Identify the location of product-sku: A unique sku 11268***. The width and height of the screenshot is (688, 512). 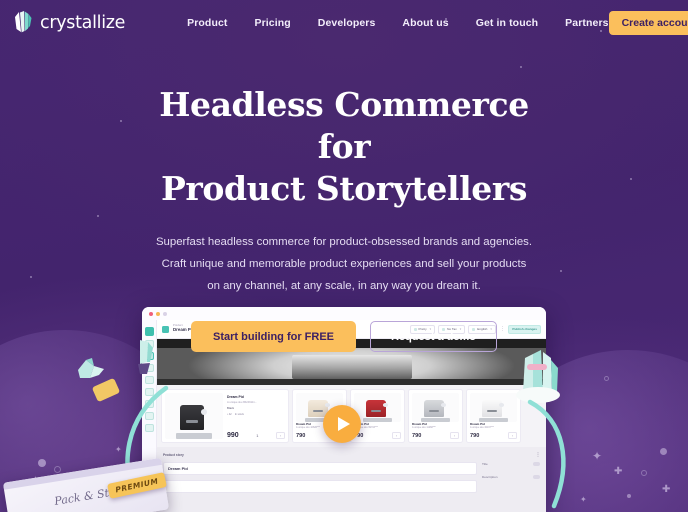
(424, 427).